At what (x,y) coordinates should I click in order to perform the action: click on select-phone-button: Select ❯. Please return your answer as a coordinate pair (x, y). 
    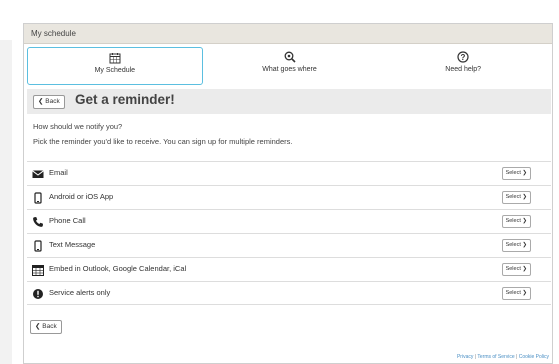
    Looking at the image, I should click on (516, 221).